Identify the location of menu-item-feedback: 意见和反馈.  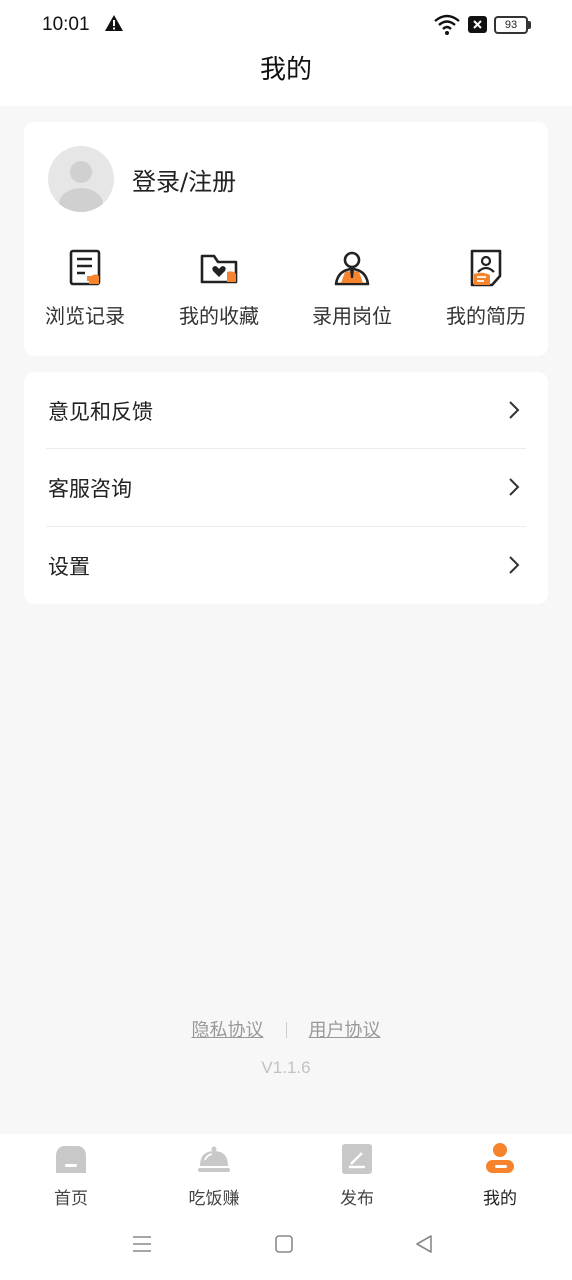
(286, 410).